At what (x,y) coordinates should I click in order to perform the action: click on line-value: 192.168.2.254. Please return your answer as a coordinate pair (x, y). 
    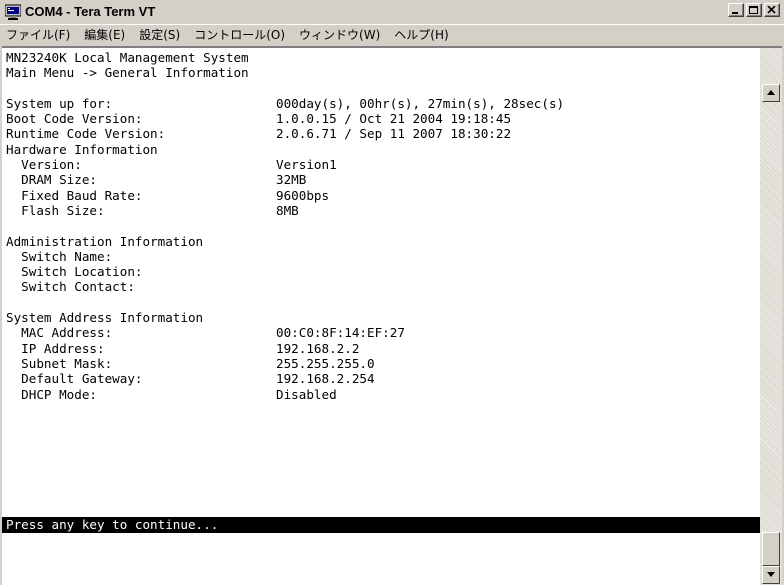
    Looking at the image, I should click on (325, 379).